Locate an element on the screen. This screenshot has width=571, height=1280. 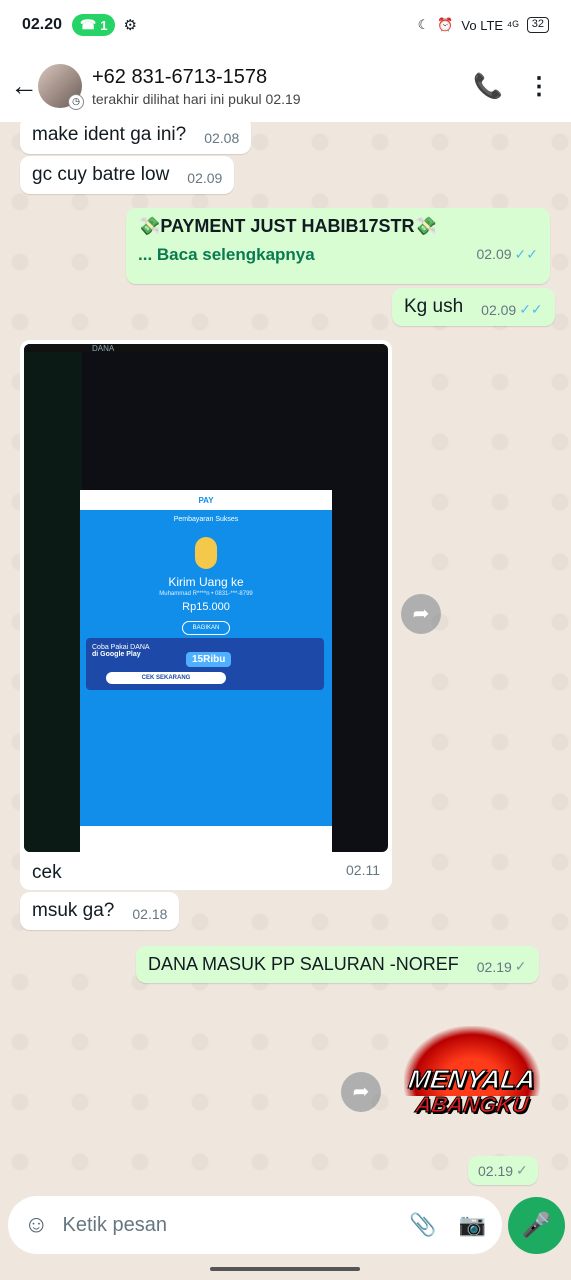
status-icons: ☾ ⏰ Vo LTE ⁴ᴳ 32 is located at coordinates (483, 25).